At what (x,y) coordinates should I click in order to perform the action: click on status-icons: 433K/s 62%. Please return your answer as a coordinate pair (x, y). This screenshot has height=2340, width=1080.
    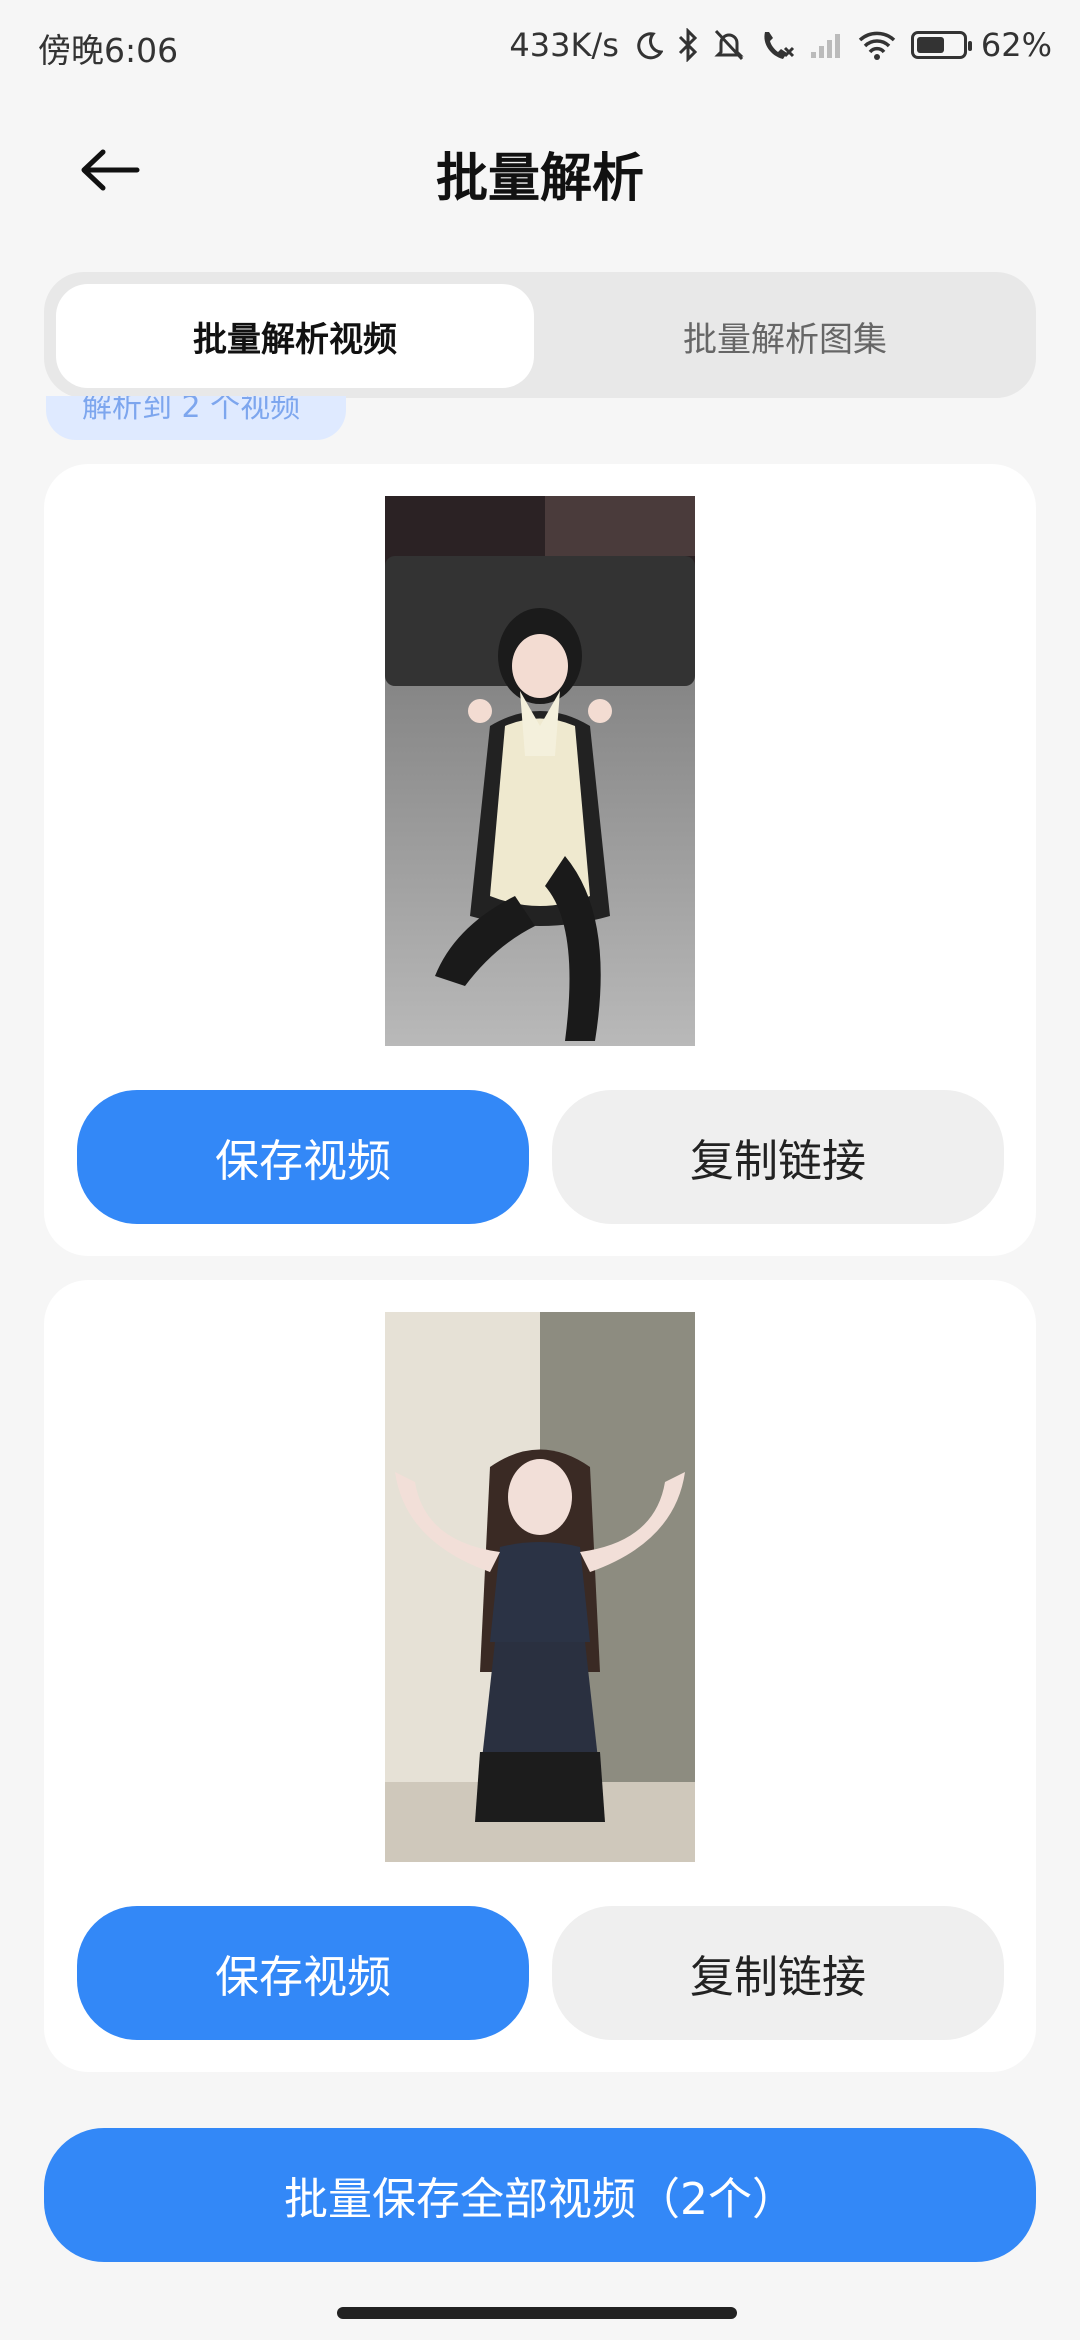
    Looking at the image, I should click on (780, 45).